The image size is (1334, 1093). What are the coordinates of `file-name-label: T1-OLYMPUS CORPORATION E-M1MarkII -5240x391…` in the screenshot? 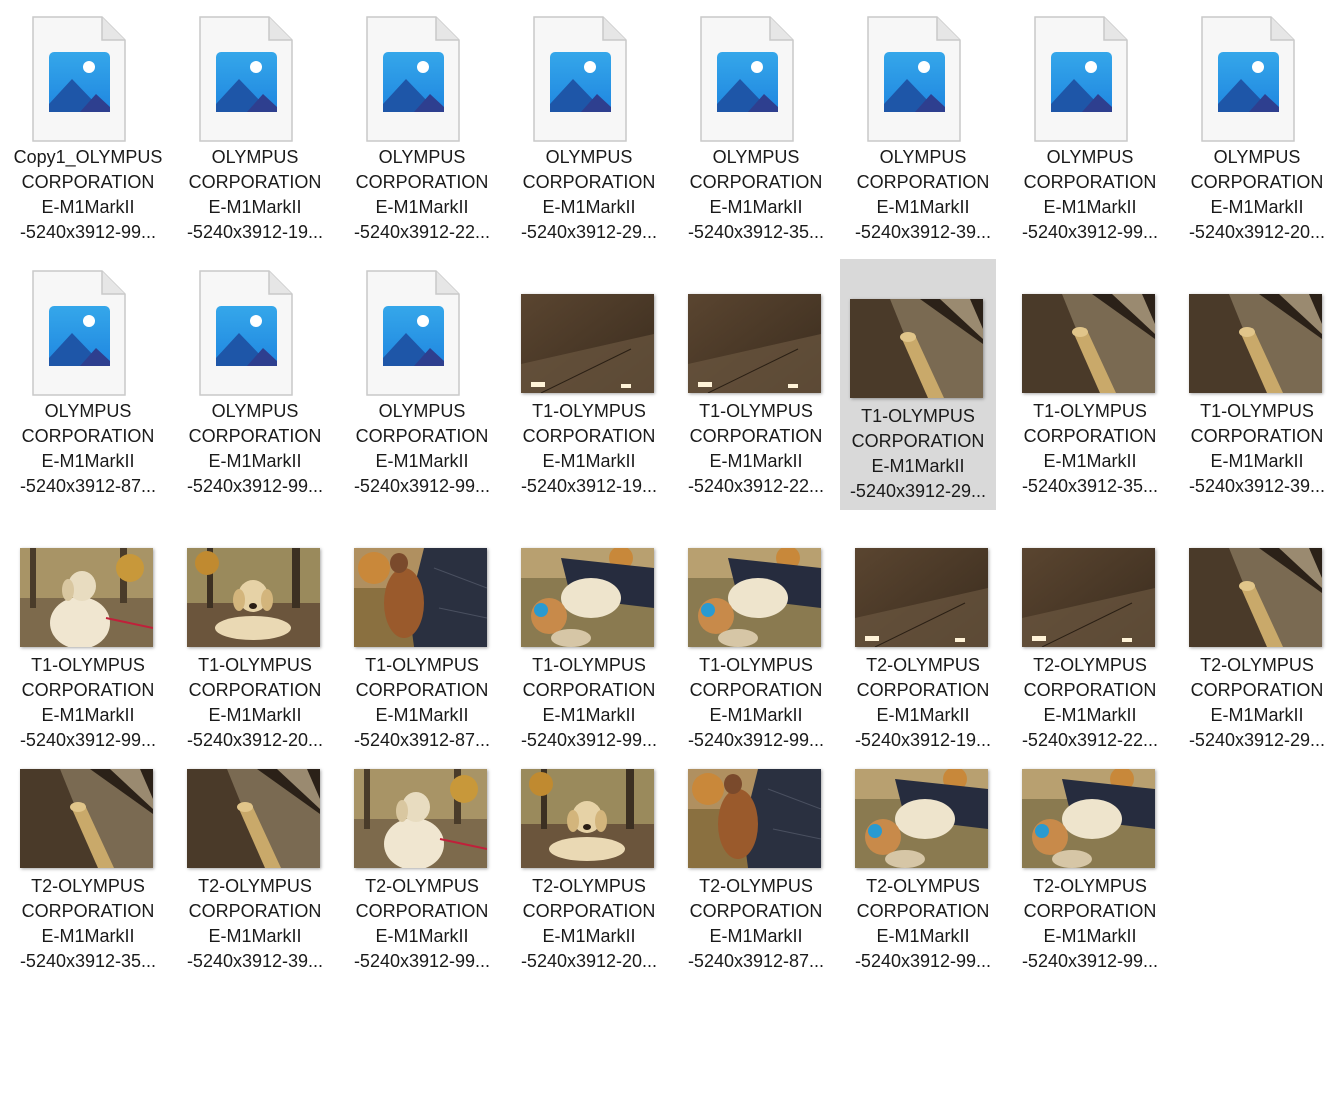 It's located at (589, 449).